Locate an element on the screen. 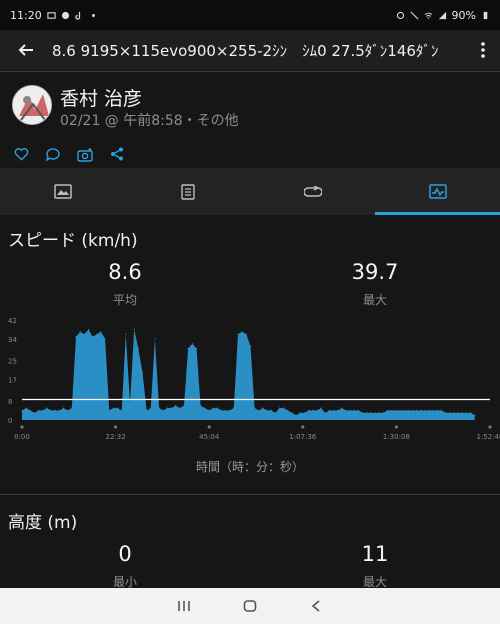 This screenshot has height=624, width=500. tab-laps is located at coordinates (312, 191).